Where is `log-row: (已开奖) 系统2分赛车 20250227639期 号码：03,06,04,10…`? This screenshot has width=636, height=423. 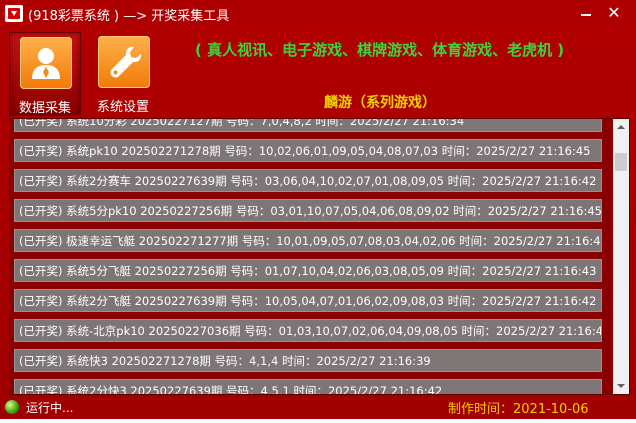 log-row: (已开奖) 系统2分赛车 20250227639期 号码：03,06,04,10… is located at coordinates (308, 180).